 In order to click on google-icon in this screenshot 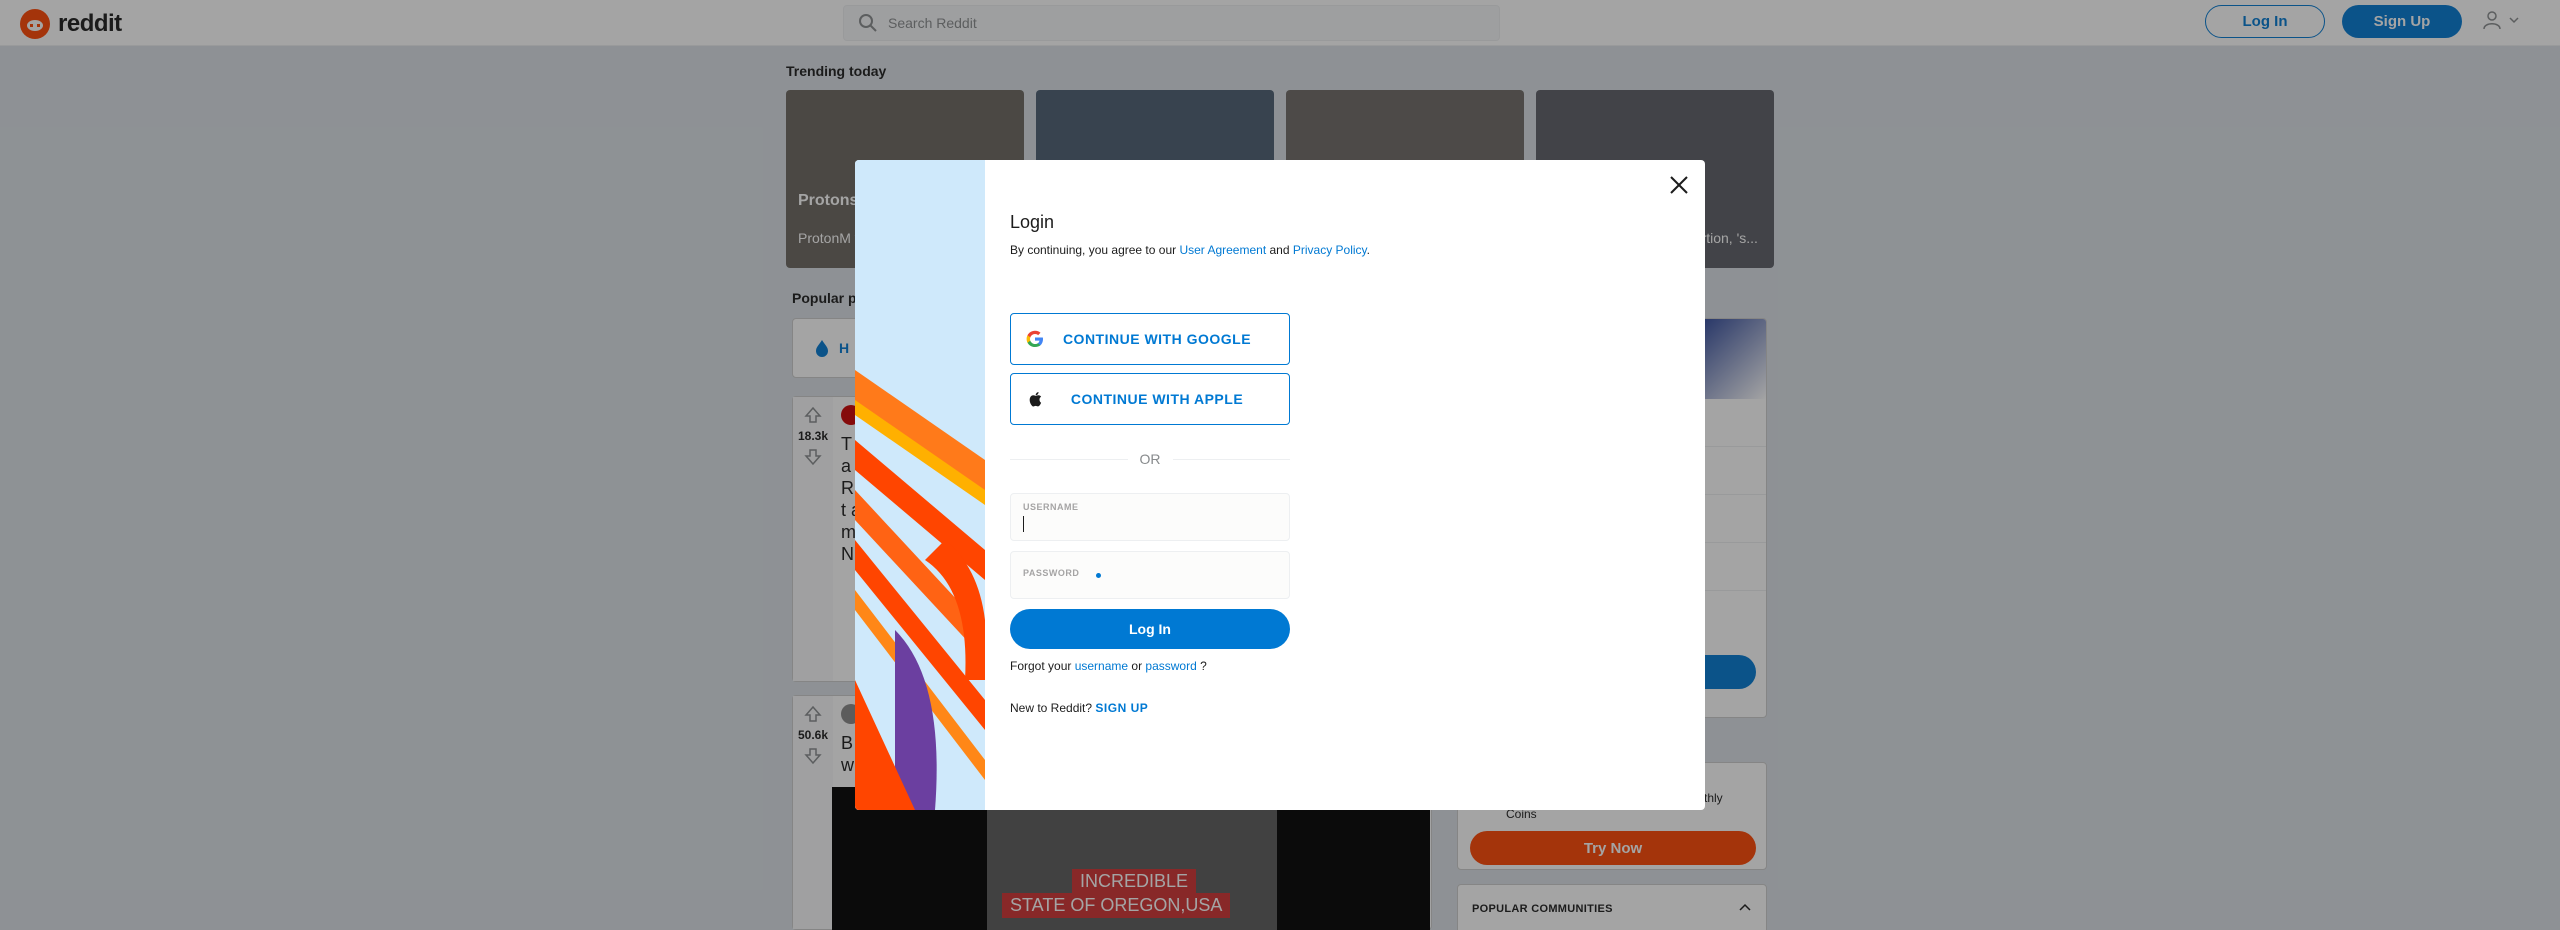, I will do `click(1034, 338)`.